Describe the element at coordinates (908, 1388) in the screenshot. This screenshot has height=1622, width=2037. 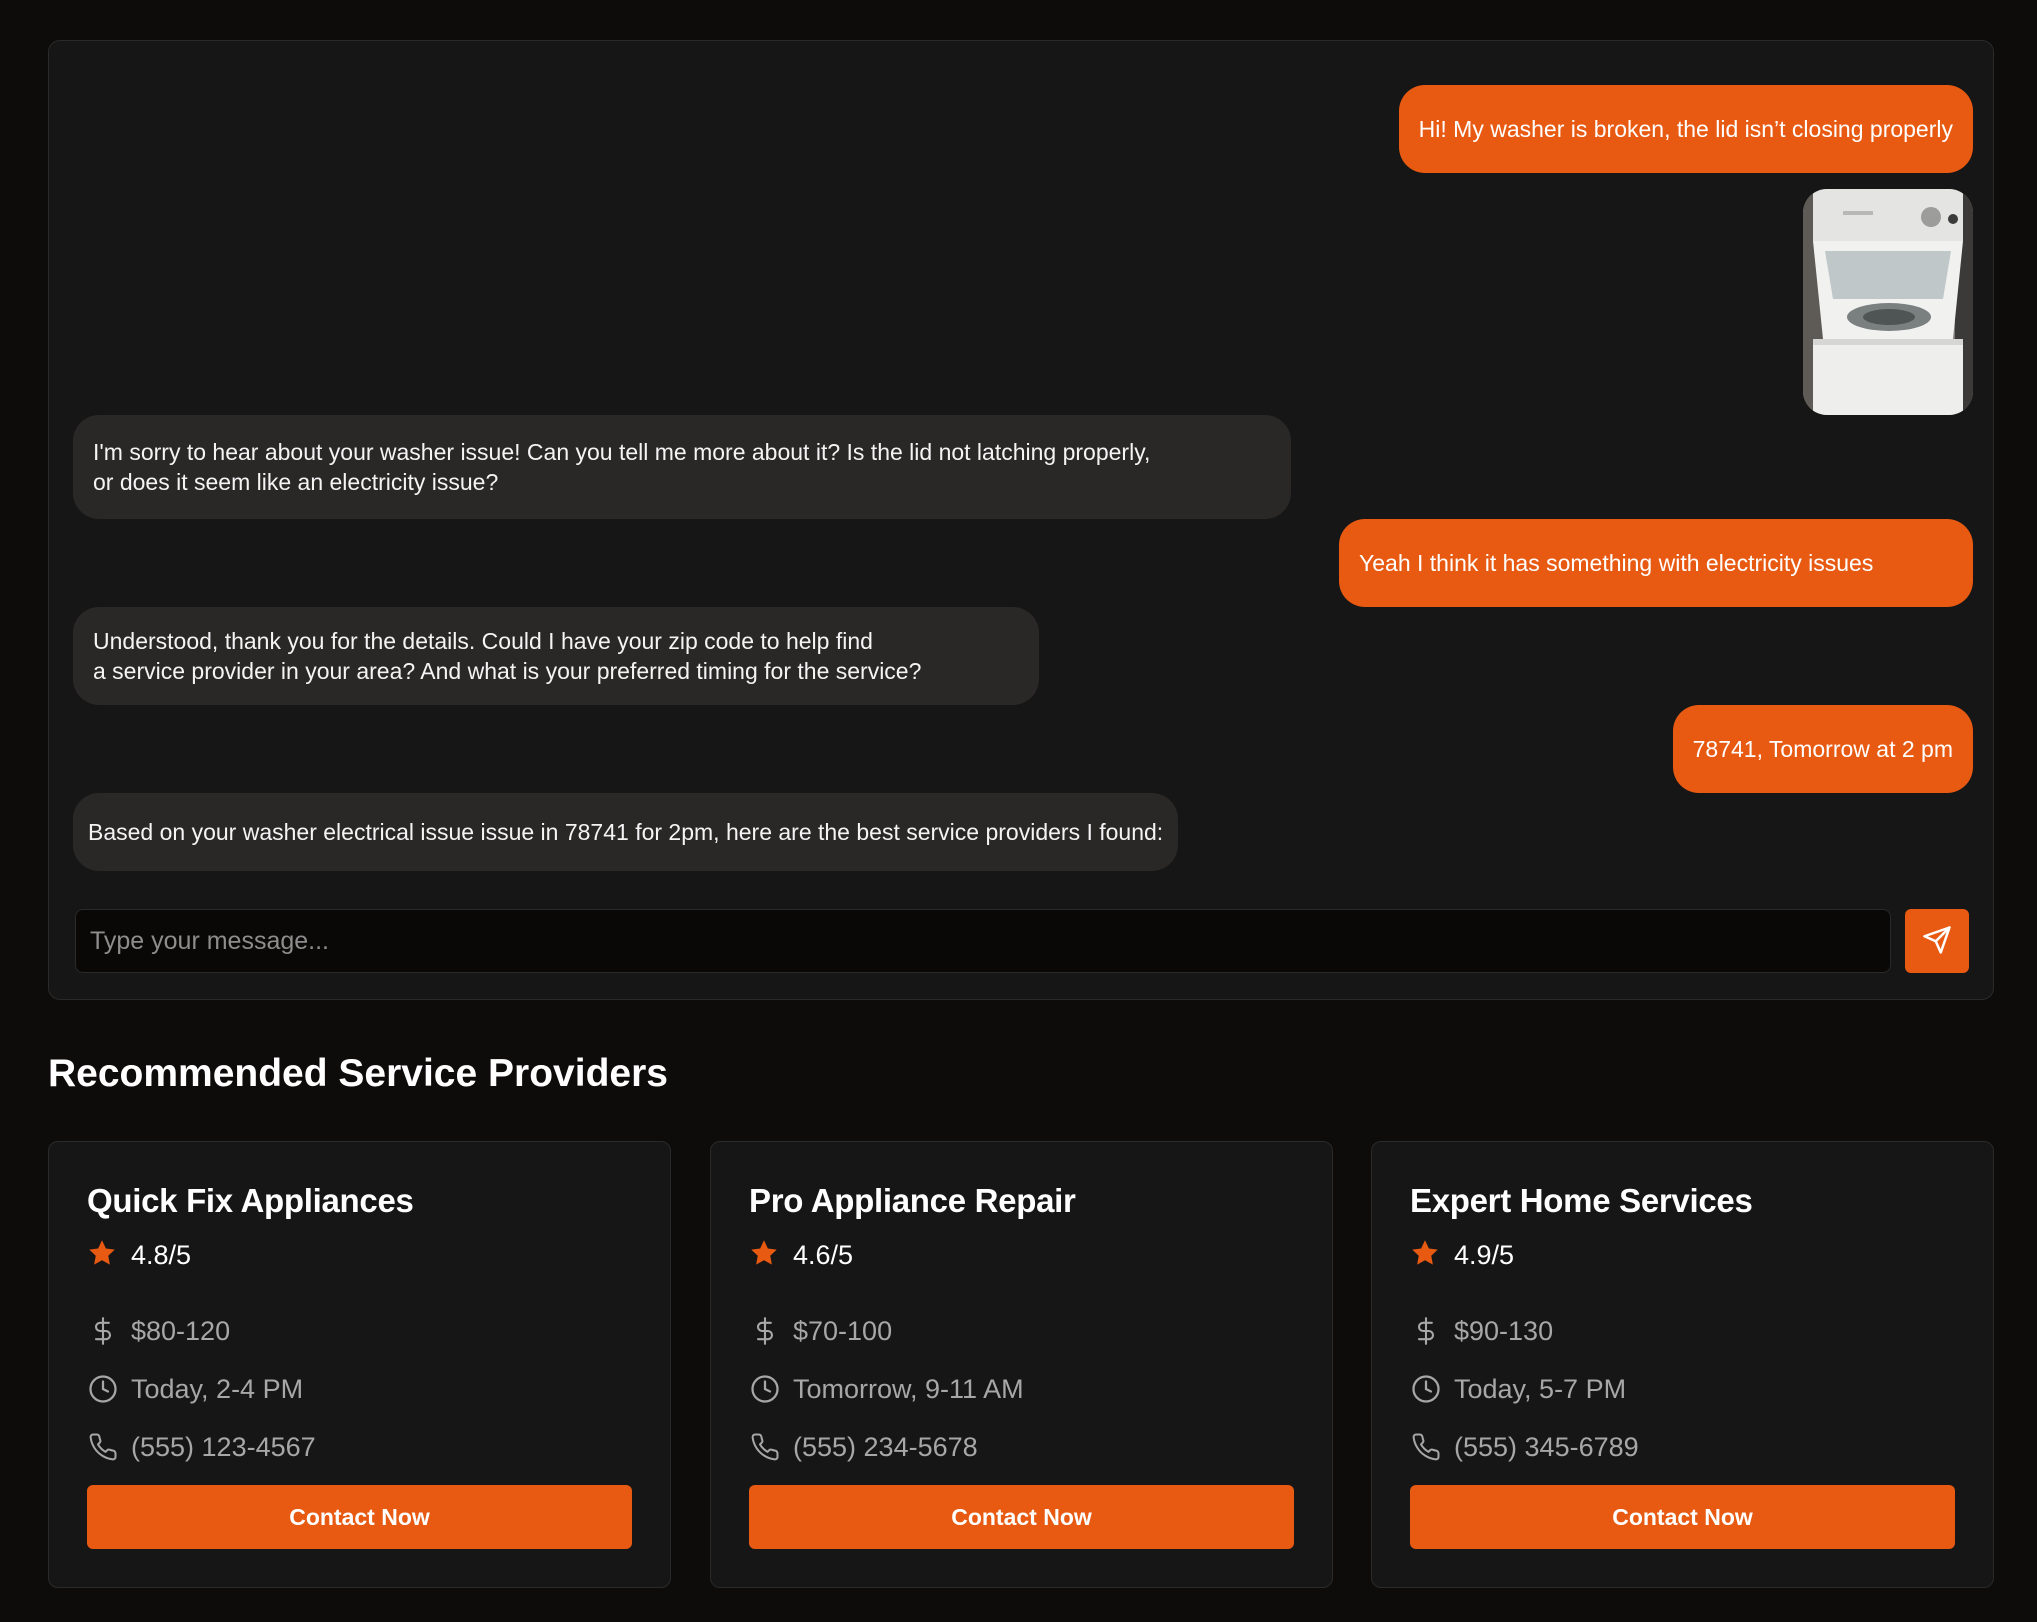
I see `availability: Tomorrow, 9-11 AM` at that location.